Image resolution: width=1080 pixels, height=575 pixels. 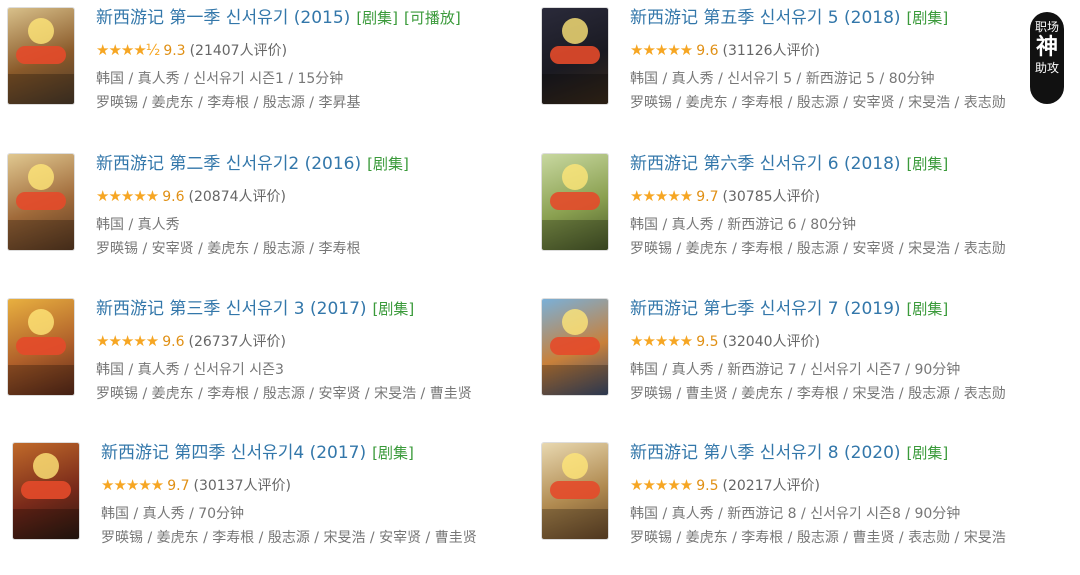 What do you see at coordinates (818, 394) in the screenshot?
I see `item-cast: 罗暎锡 / 曹圭贤 / 姜虎东 / 李寿根 / 宋旻浩 / 殷志源 / 表志勋` at bounding box center [818, 394].